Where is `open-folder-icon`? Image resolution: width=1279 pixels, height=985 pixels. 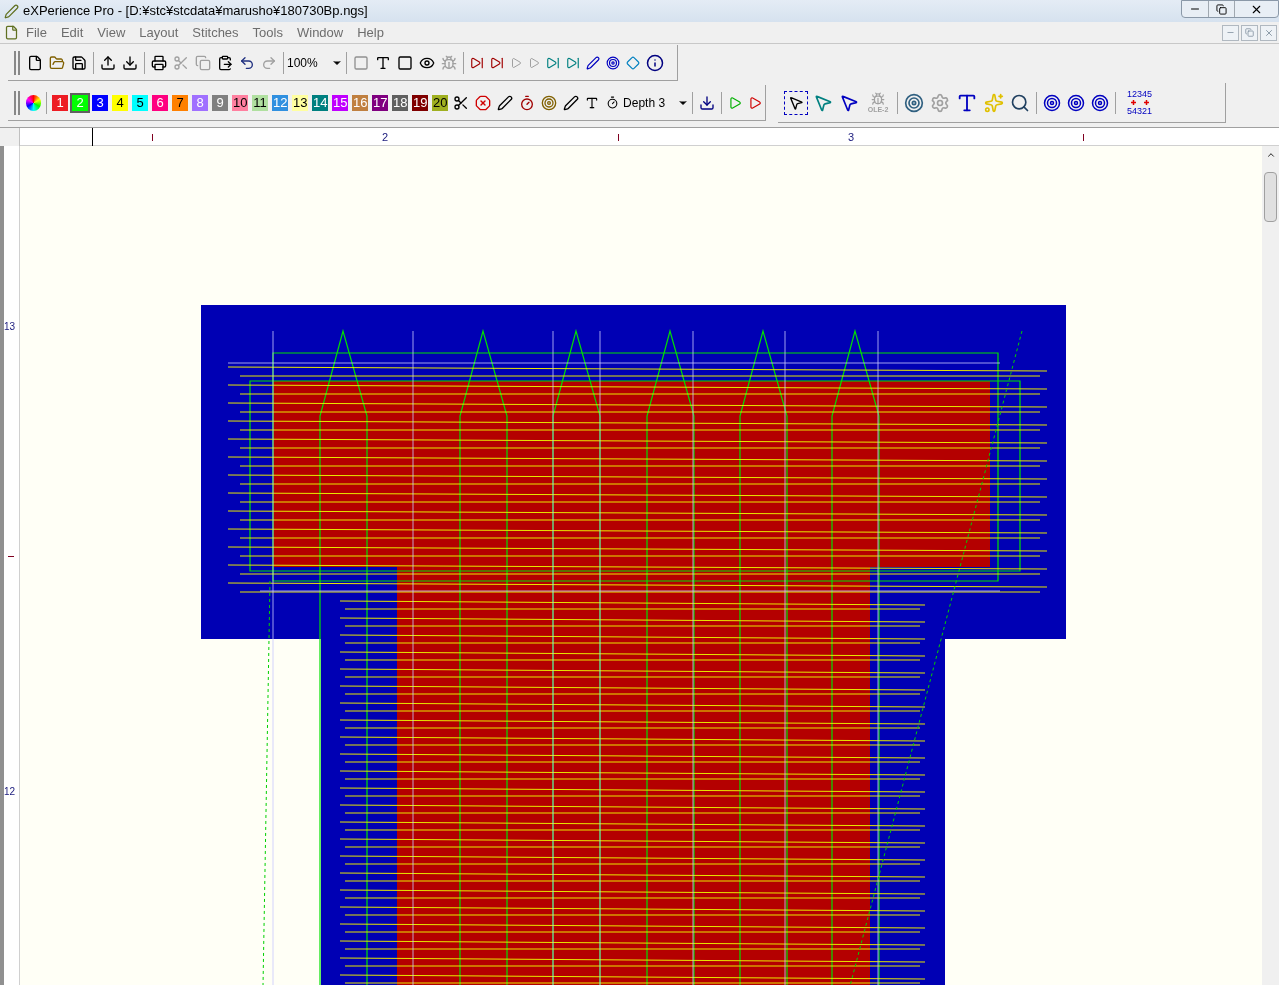 open-folder-icon is located at coordinates (57, 62).